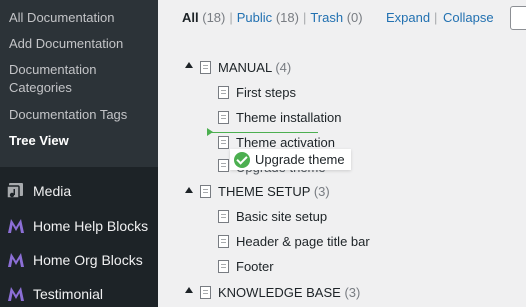 The height and width of the screenshot is (307, 526). What do you see at coordinates (268, 17) in the screenshot?
I see `filter-public: Public (18)` at bounding box center [268, 17].